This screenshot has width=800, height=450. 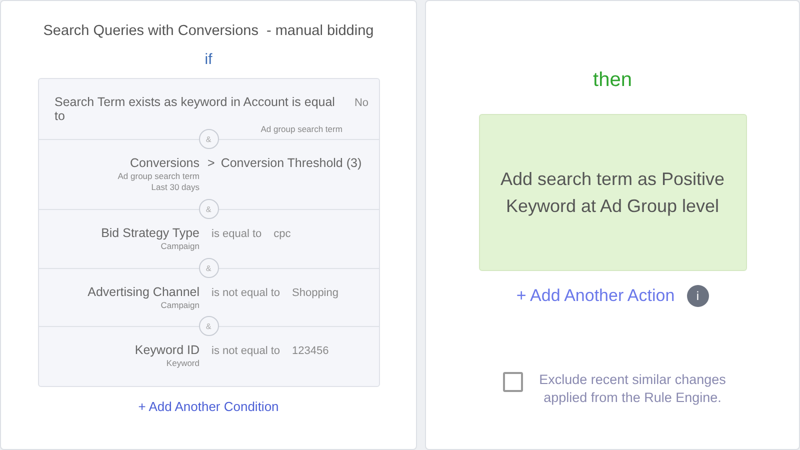 I want to click on if-label: if, so click(x=208, y=59).